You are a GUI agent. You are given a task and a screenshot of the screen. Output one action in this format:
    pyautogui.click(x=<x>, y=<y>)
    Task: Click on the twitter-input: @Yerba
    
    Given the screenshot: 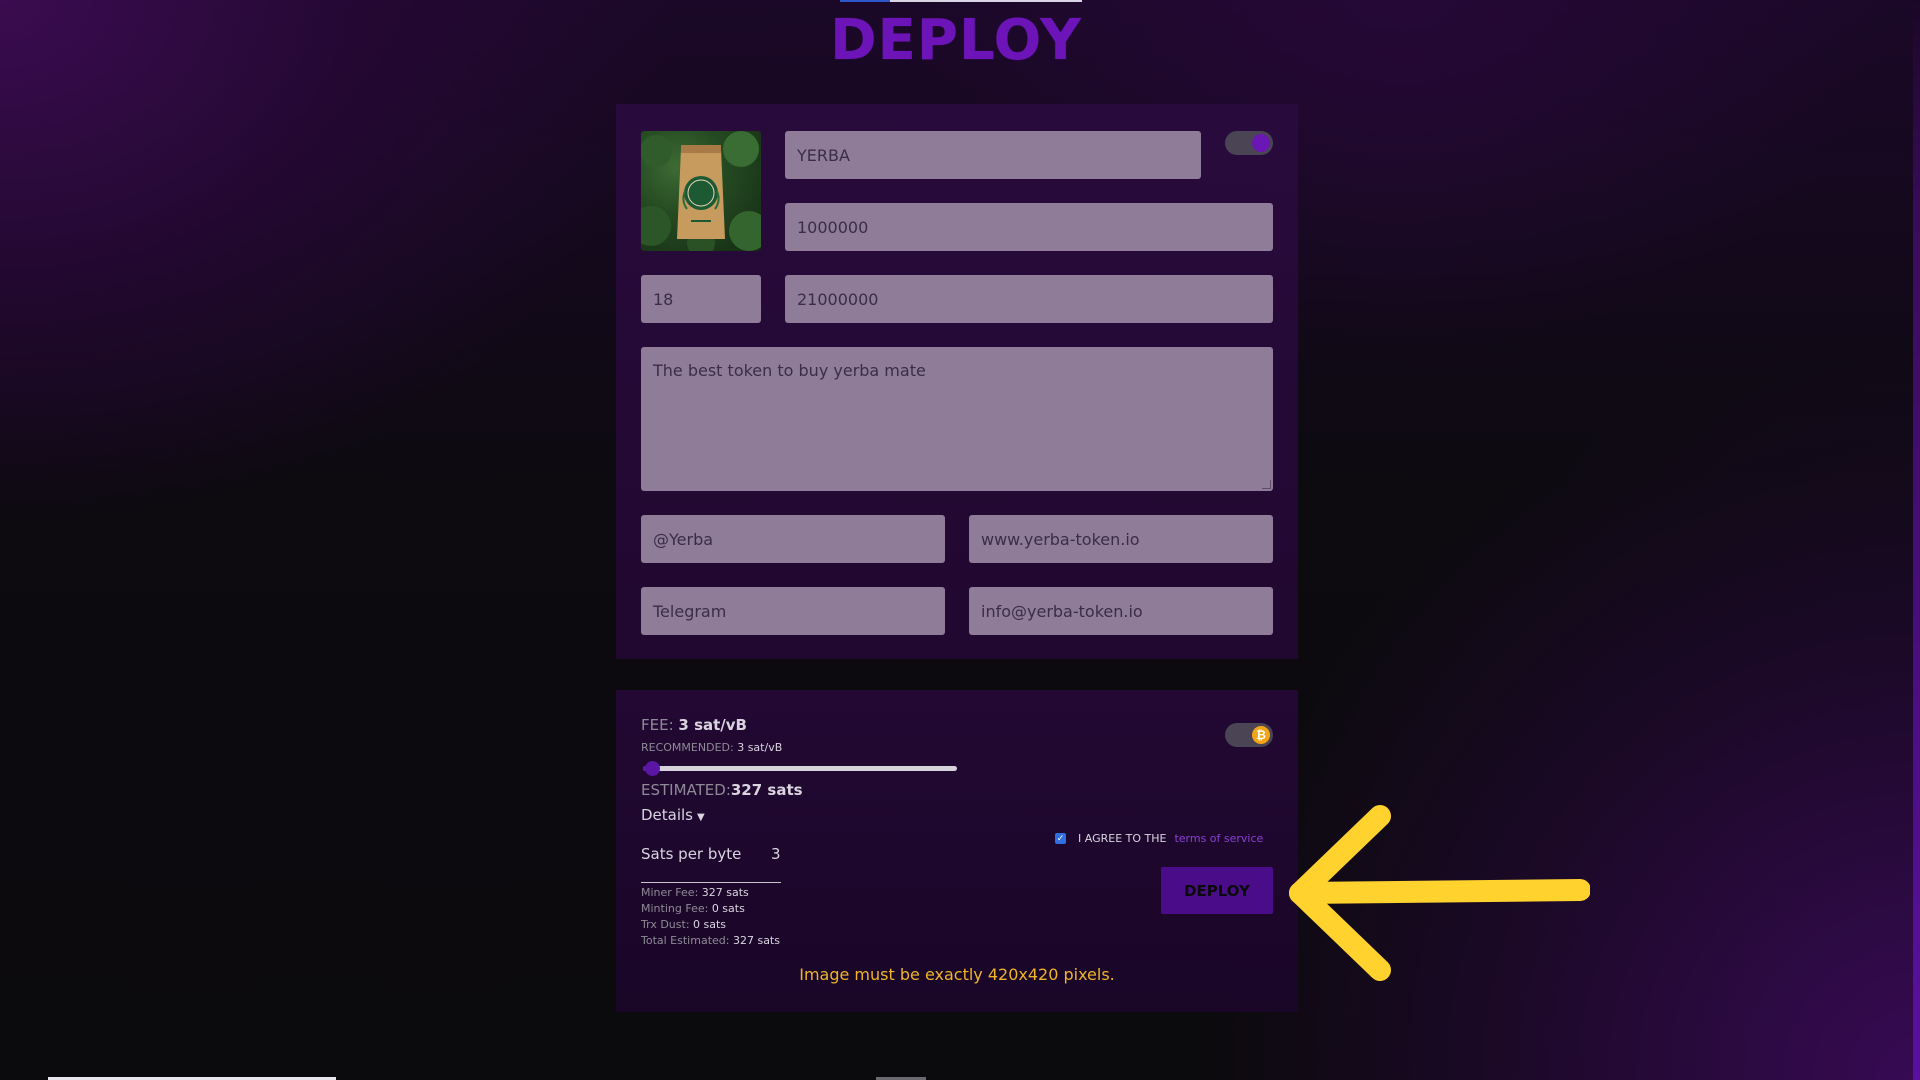 What is the action you would take?
    pyautogui.click(x=793, y=539)
    